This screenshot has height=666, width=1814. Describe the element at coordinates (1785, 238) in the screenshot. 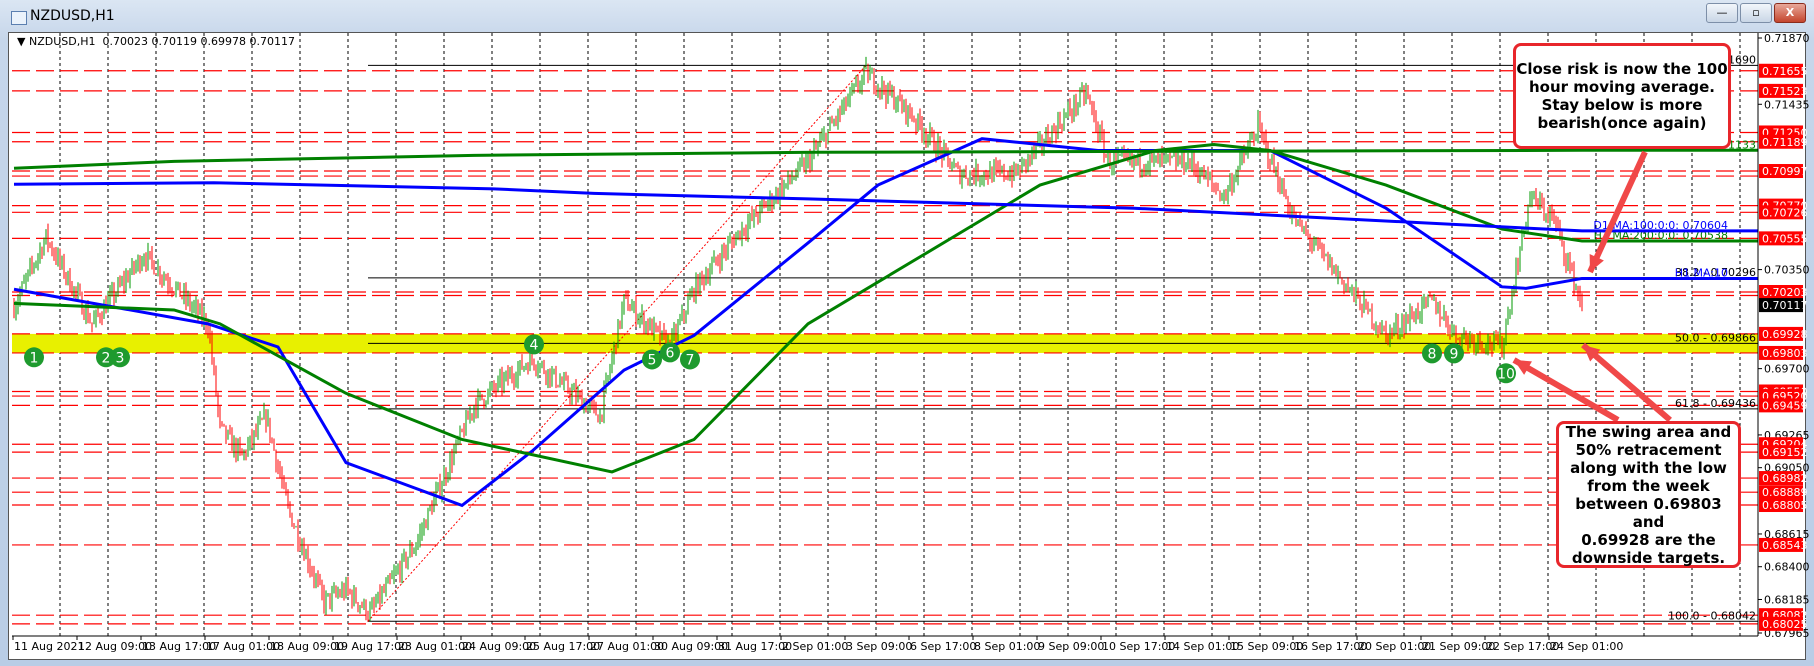

I see `level-price-label: 0.70555` at that location.